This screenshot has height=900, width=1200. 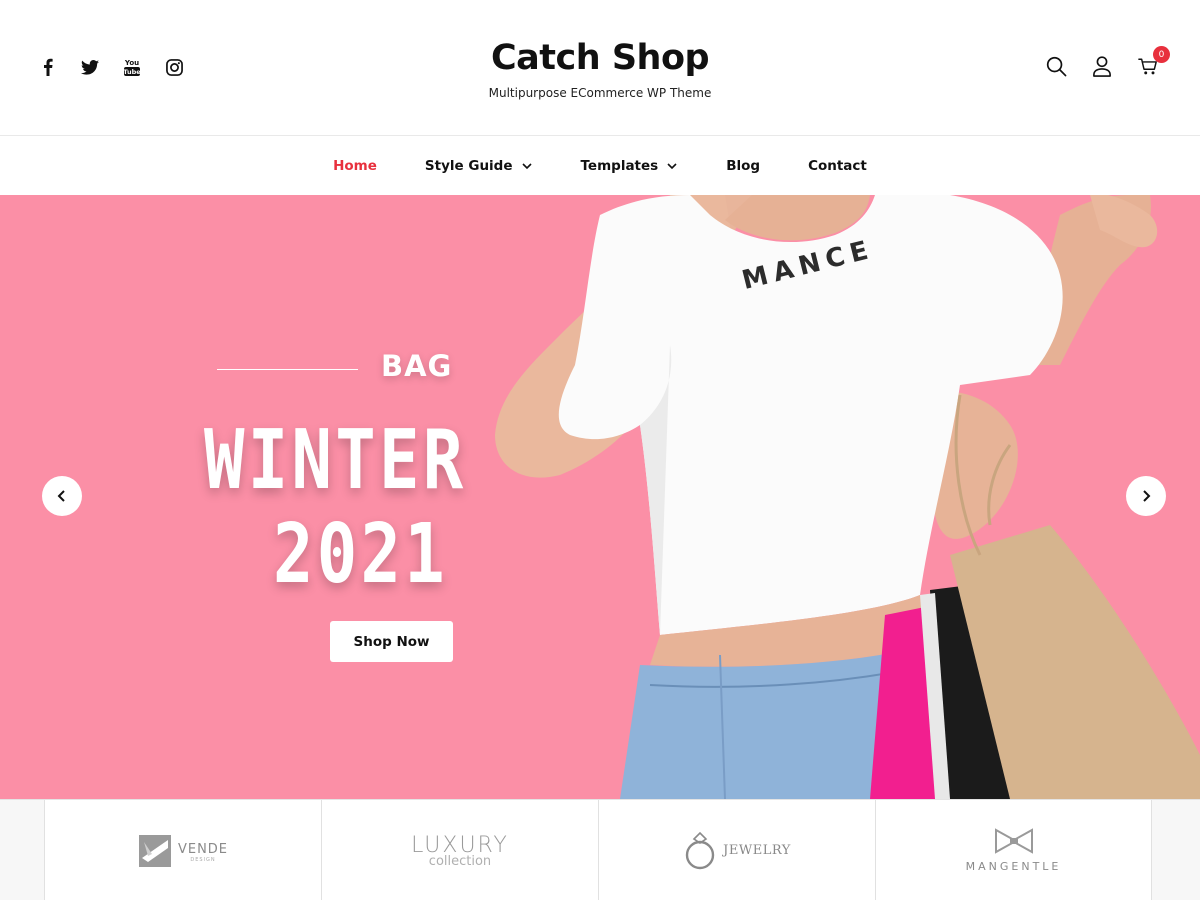 I want to click on nav-item-label: Home, so click(x=355, y=165).